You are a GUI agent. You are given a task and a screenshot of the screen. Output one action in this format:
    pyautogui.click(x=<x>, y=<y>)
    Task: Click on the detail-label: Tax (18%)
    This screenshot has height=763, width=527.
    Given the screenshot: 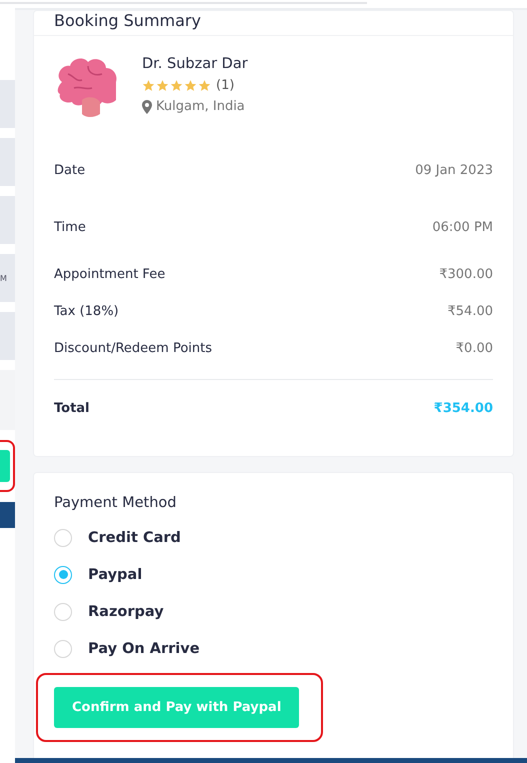 What is the action you would take?
    pyautogui.click(x=86, y=311)
    